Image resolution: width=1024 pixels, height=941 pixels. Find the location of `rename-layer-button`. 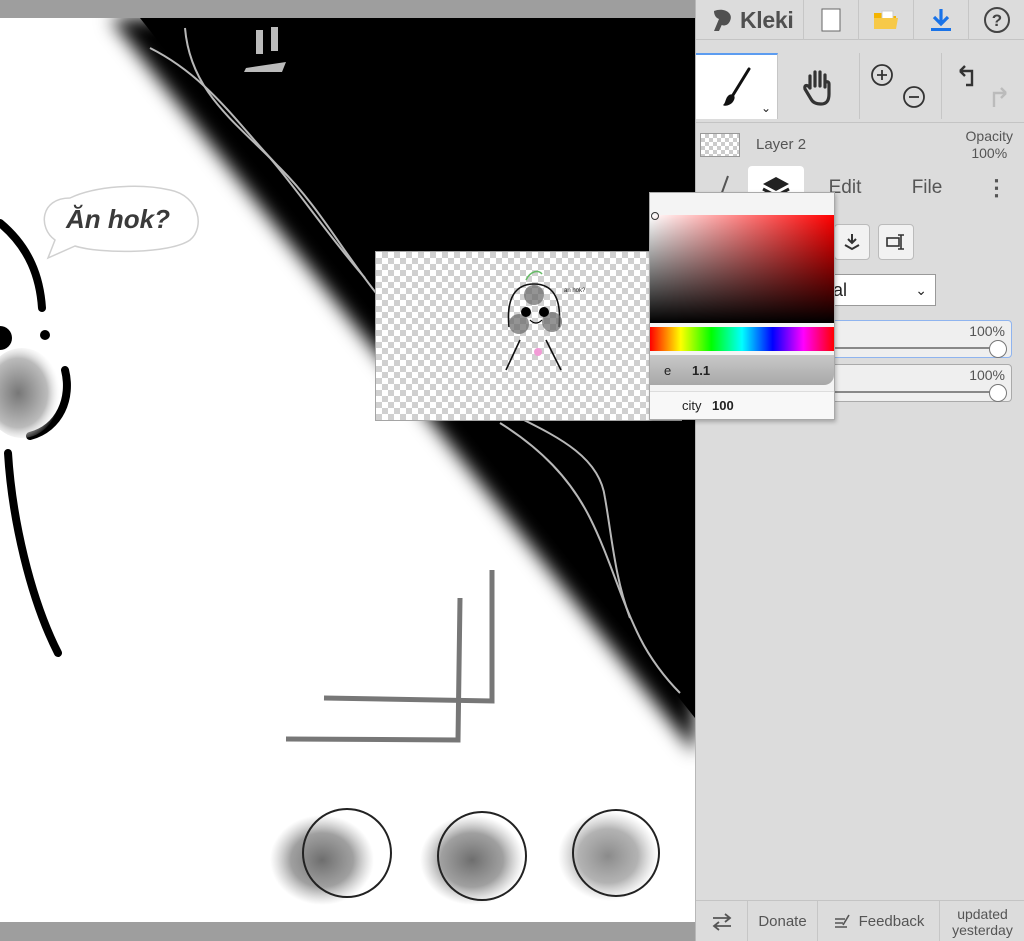

rename-layer-button is located at coordinates (896, 242).